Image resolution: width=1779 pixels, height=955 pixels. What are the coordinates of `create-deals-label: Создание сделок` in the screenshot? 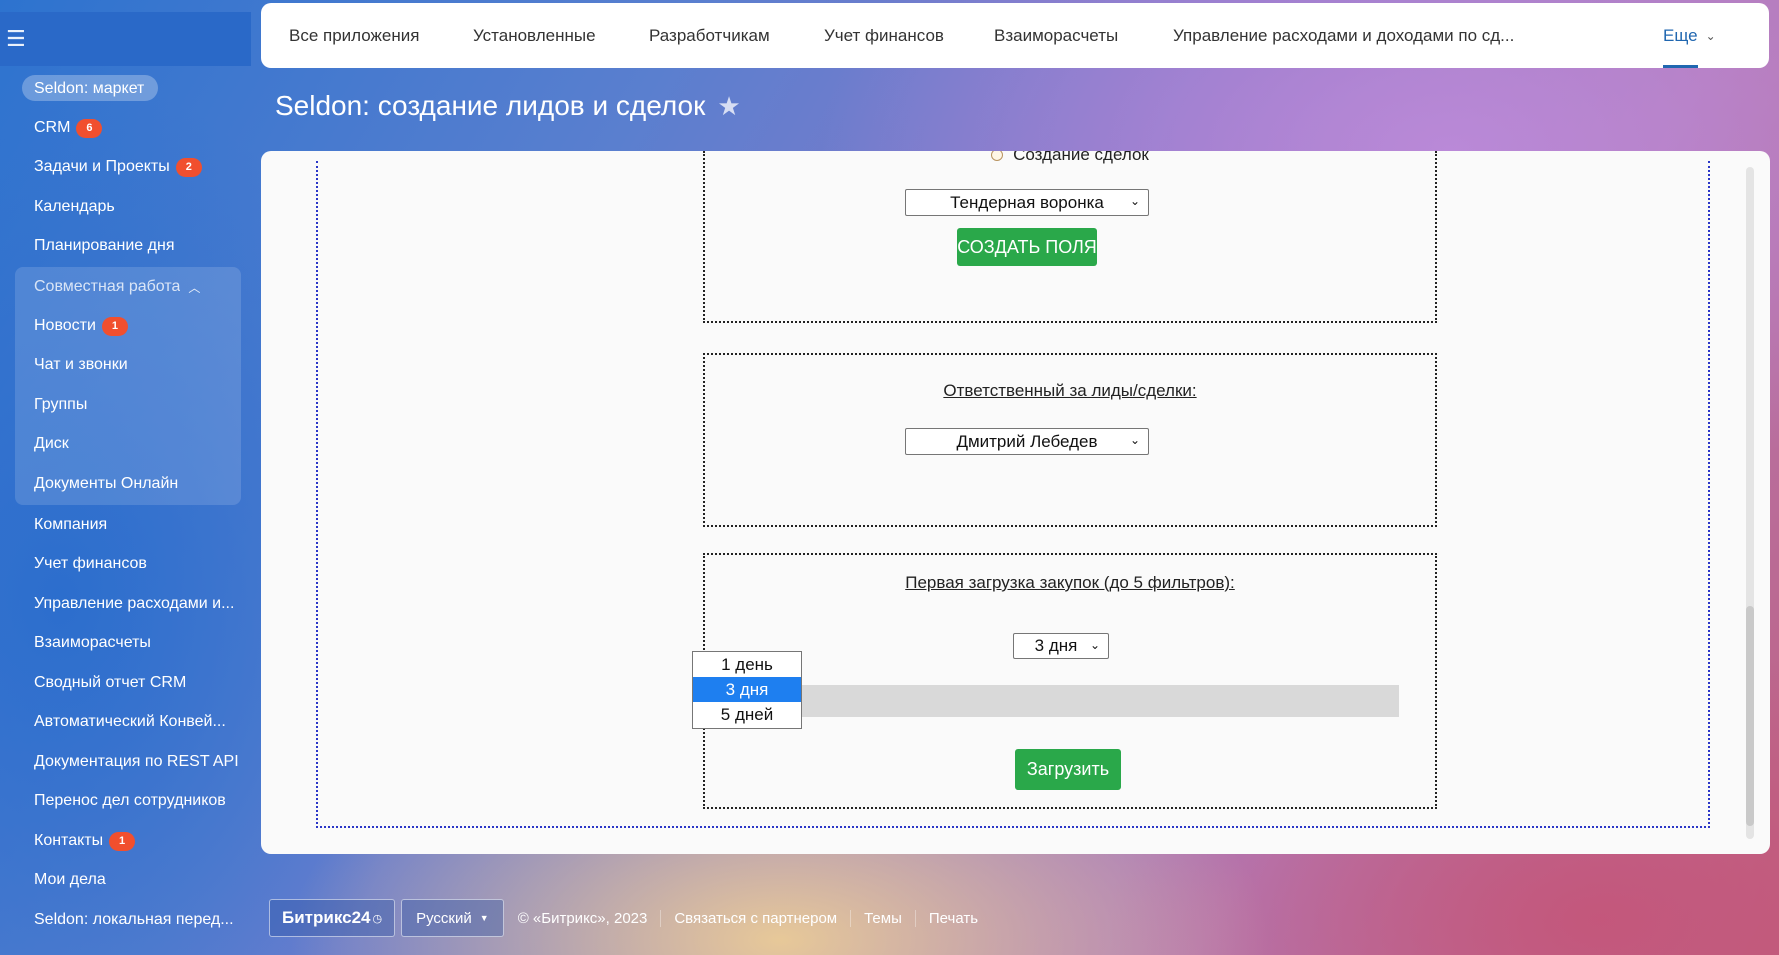 It's located at (1081, 157).